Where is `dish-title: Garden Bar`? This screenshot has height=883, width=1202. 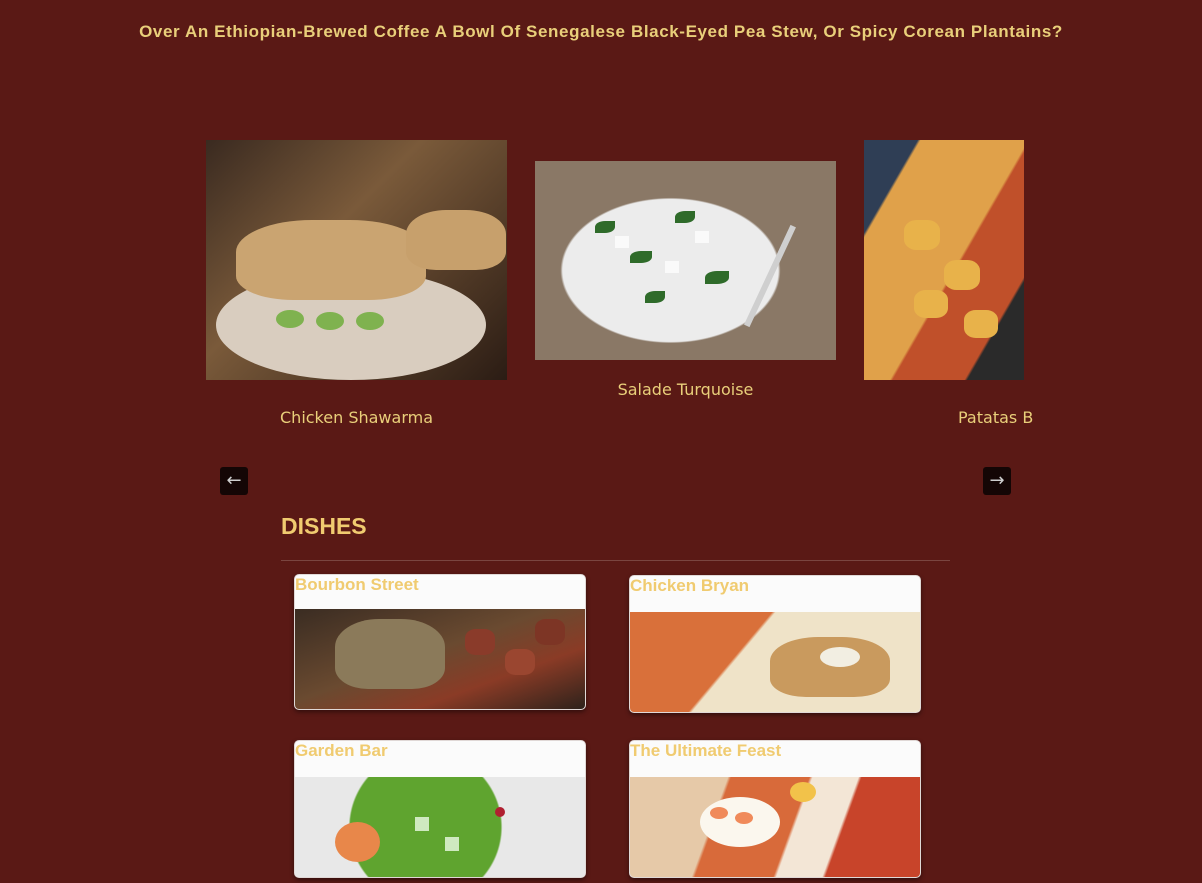 dish-title: Garden Bar is located at coordinates (341, 750).